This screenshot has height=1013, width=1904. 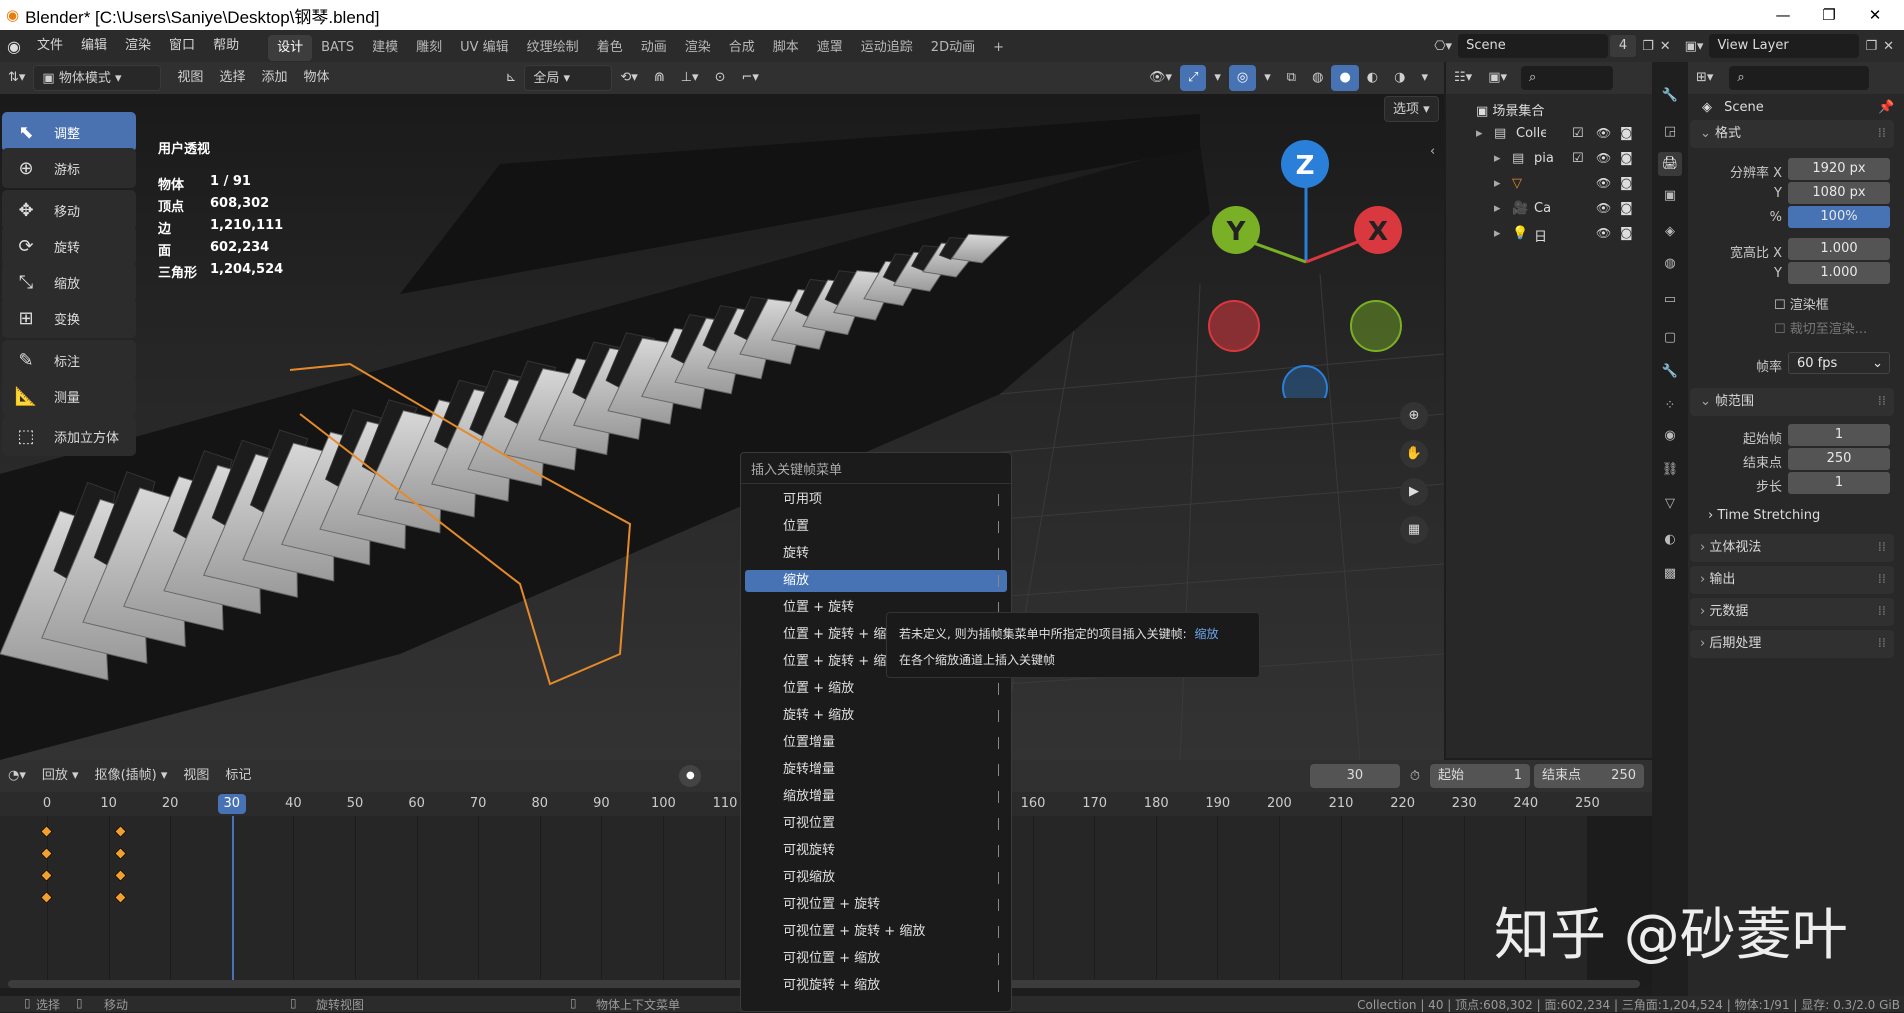 I want to click on workspace-tab-4: UV 编辑, so click(x=484, y=48).